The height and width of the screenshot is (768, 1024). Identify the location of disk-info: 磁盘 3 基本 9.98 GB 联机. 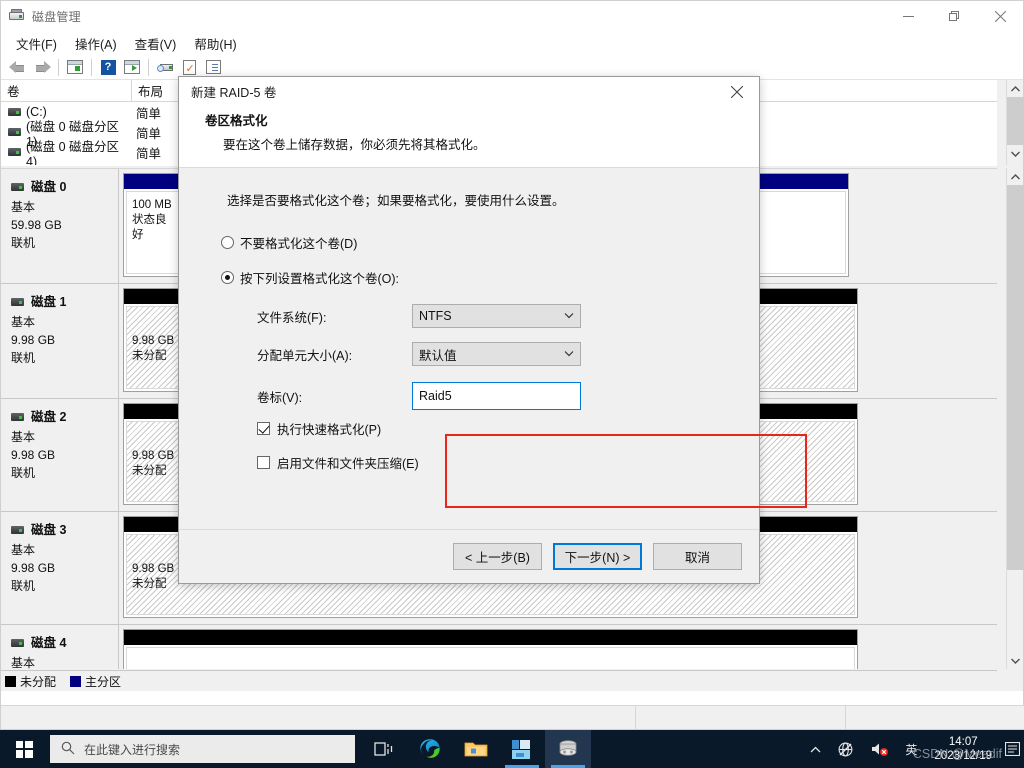
(60, 568).